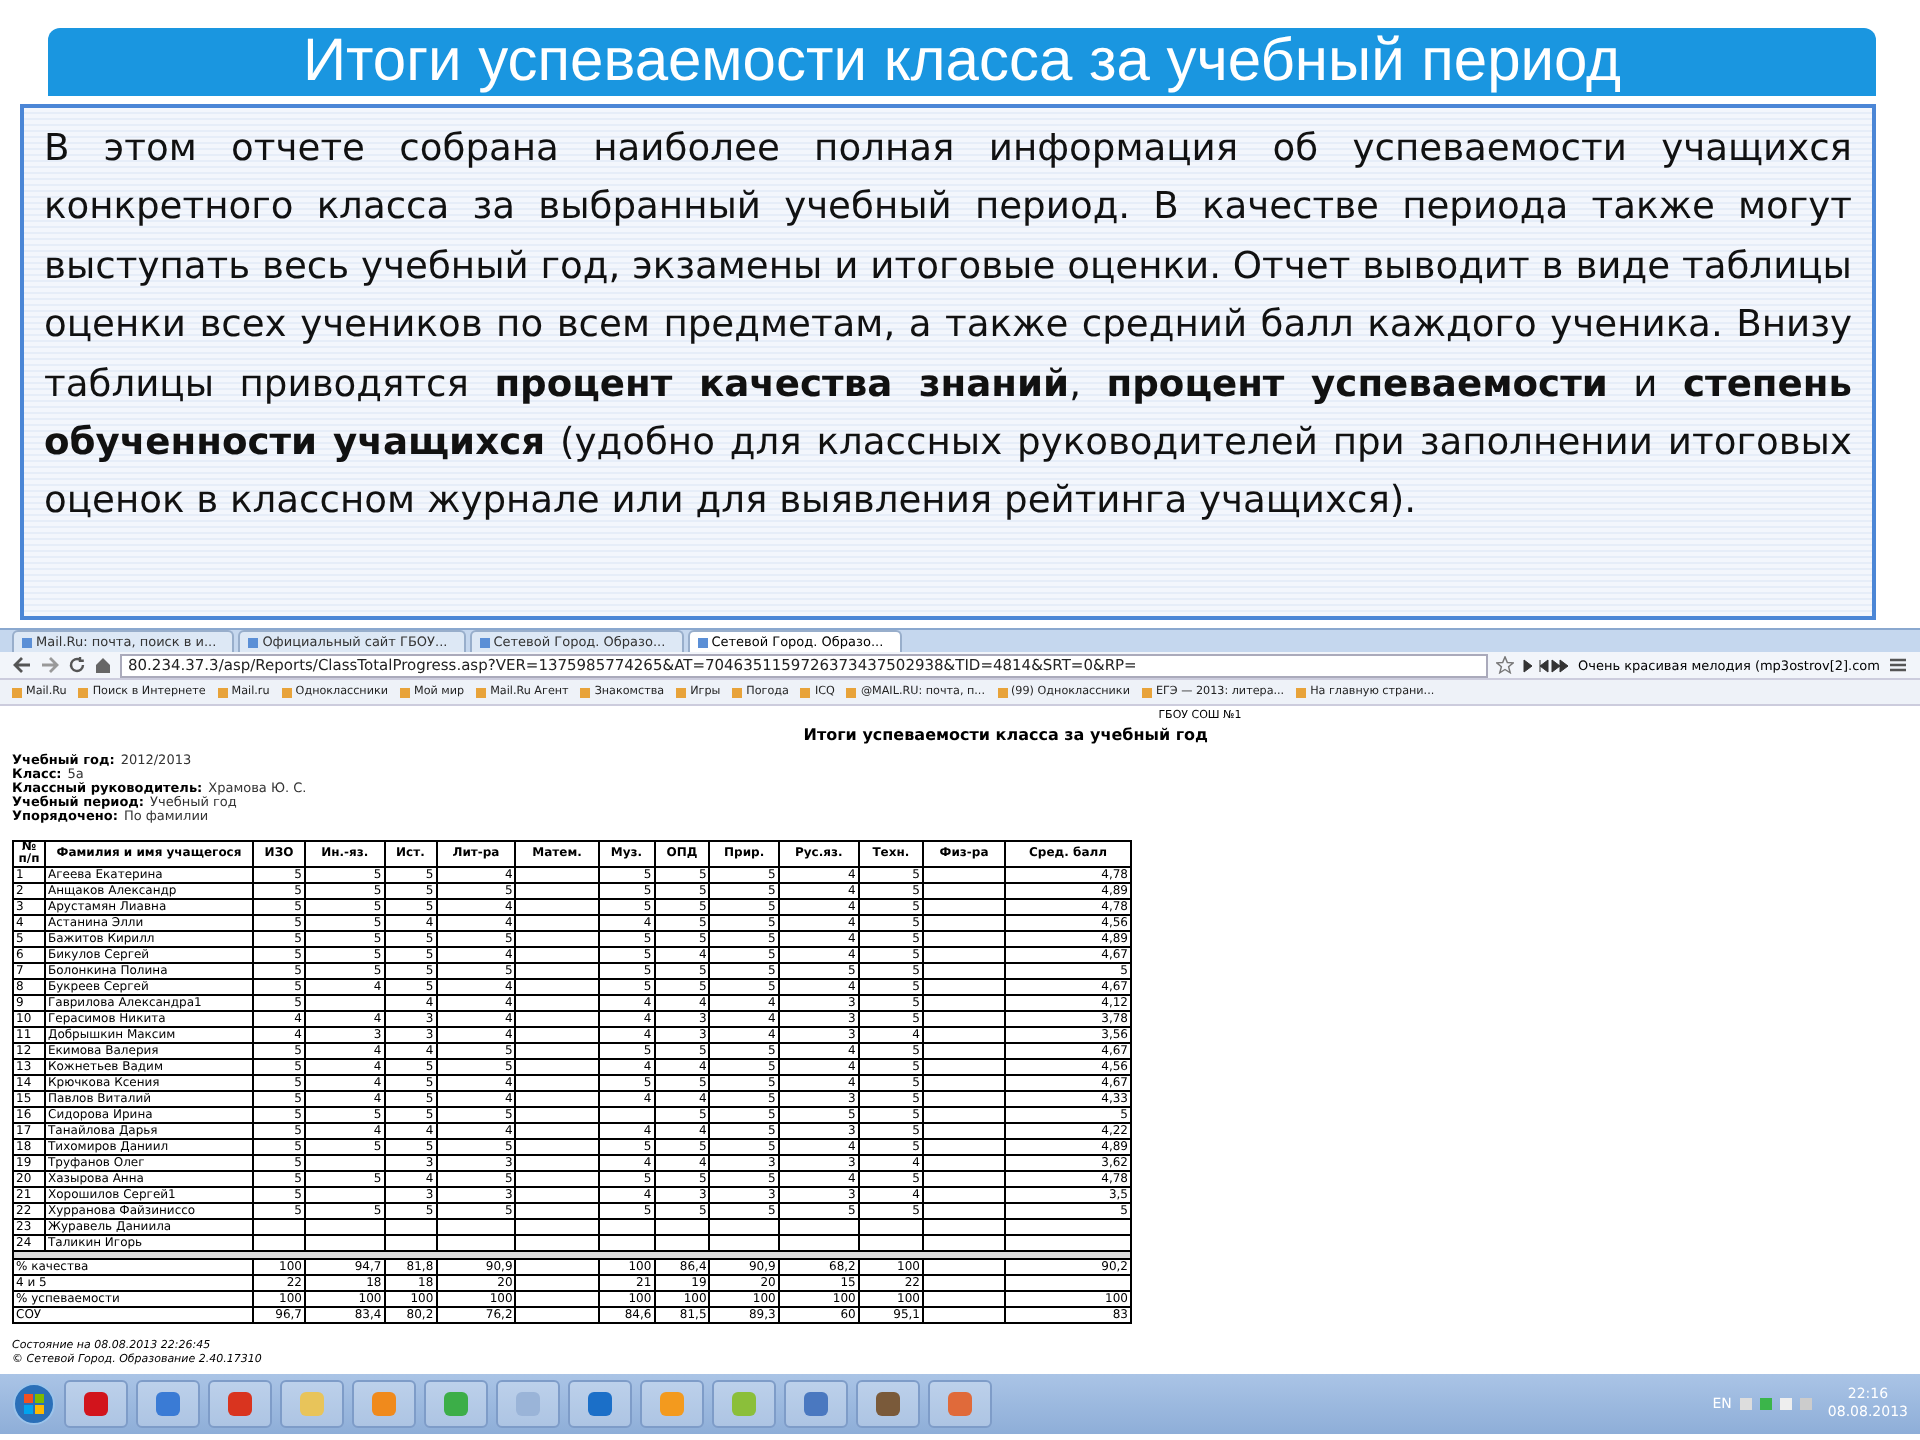 This screenshot has width=1920, height=1440. I want to click on home-icon, so click(103, 665).